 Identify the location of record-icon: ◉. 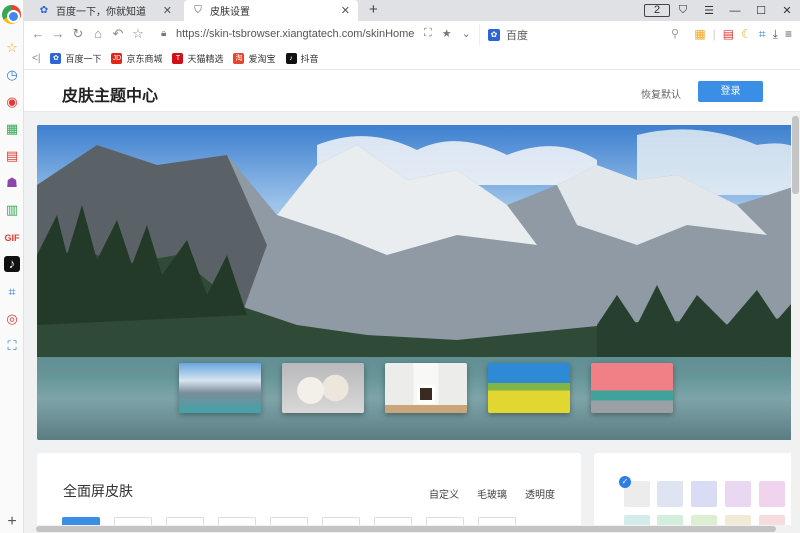
(12, 102).